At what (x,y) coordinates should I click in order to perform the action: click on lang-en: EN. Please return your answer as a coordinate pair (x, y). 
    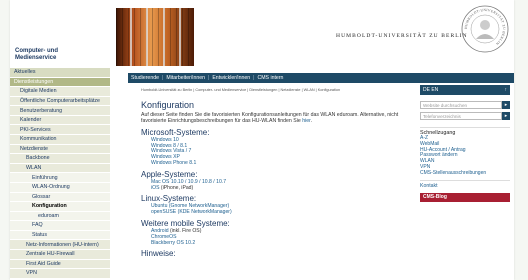
    Looking at the image, I should click on (434, 90).